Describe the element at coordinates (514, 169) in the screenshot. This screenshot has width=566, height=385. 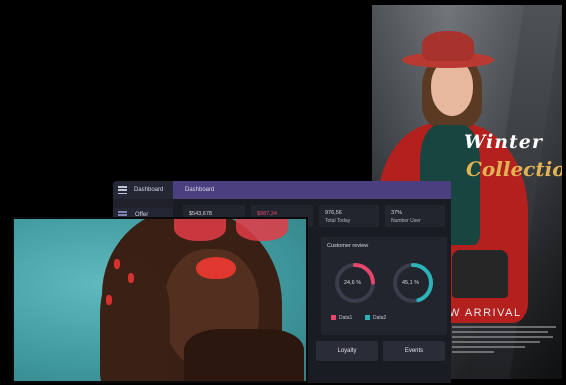
I see `poster-script-line2: Collection` at that location.